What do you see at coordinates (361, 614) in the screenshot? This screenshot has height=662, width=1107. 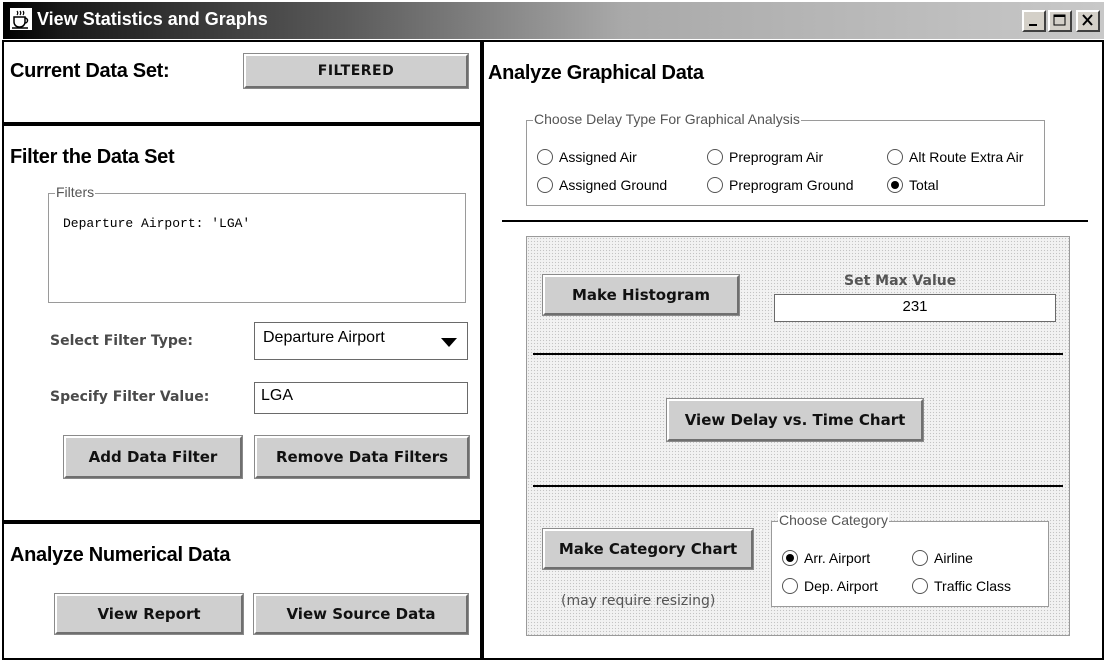 I see `view-source-data-button: View Source Data` at bounding box center [361, 614].